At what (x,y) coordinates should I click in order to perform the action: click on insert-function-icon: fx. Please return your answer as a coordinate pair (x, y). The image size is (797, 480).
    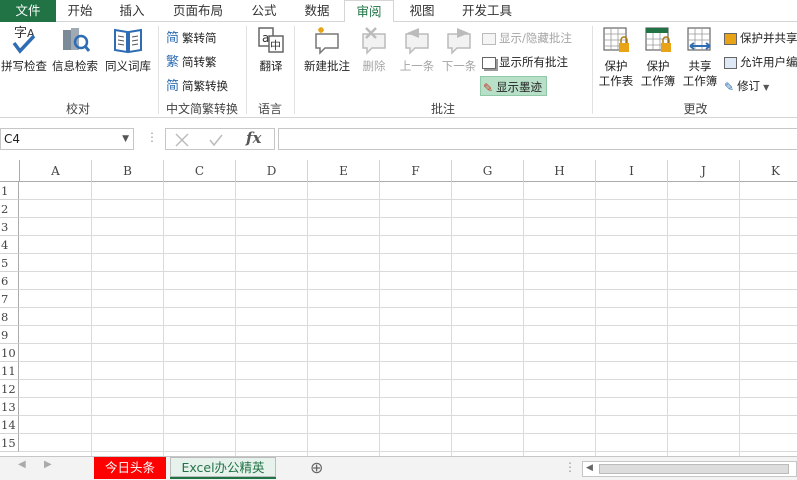
    Looking at the image, I should click on (253, 138).